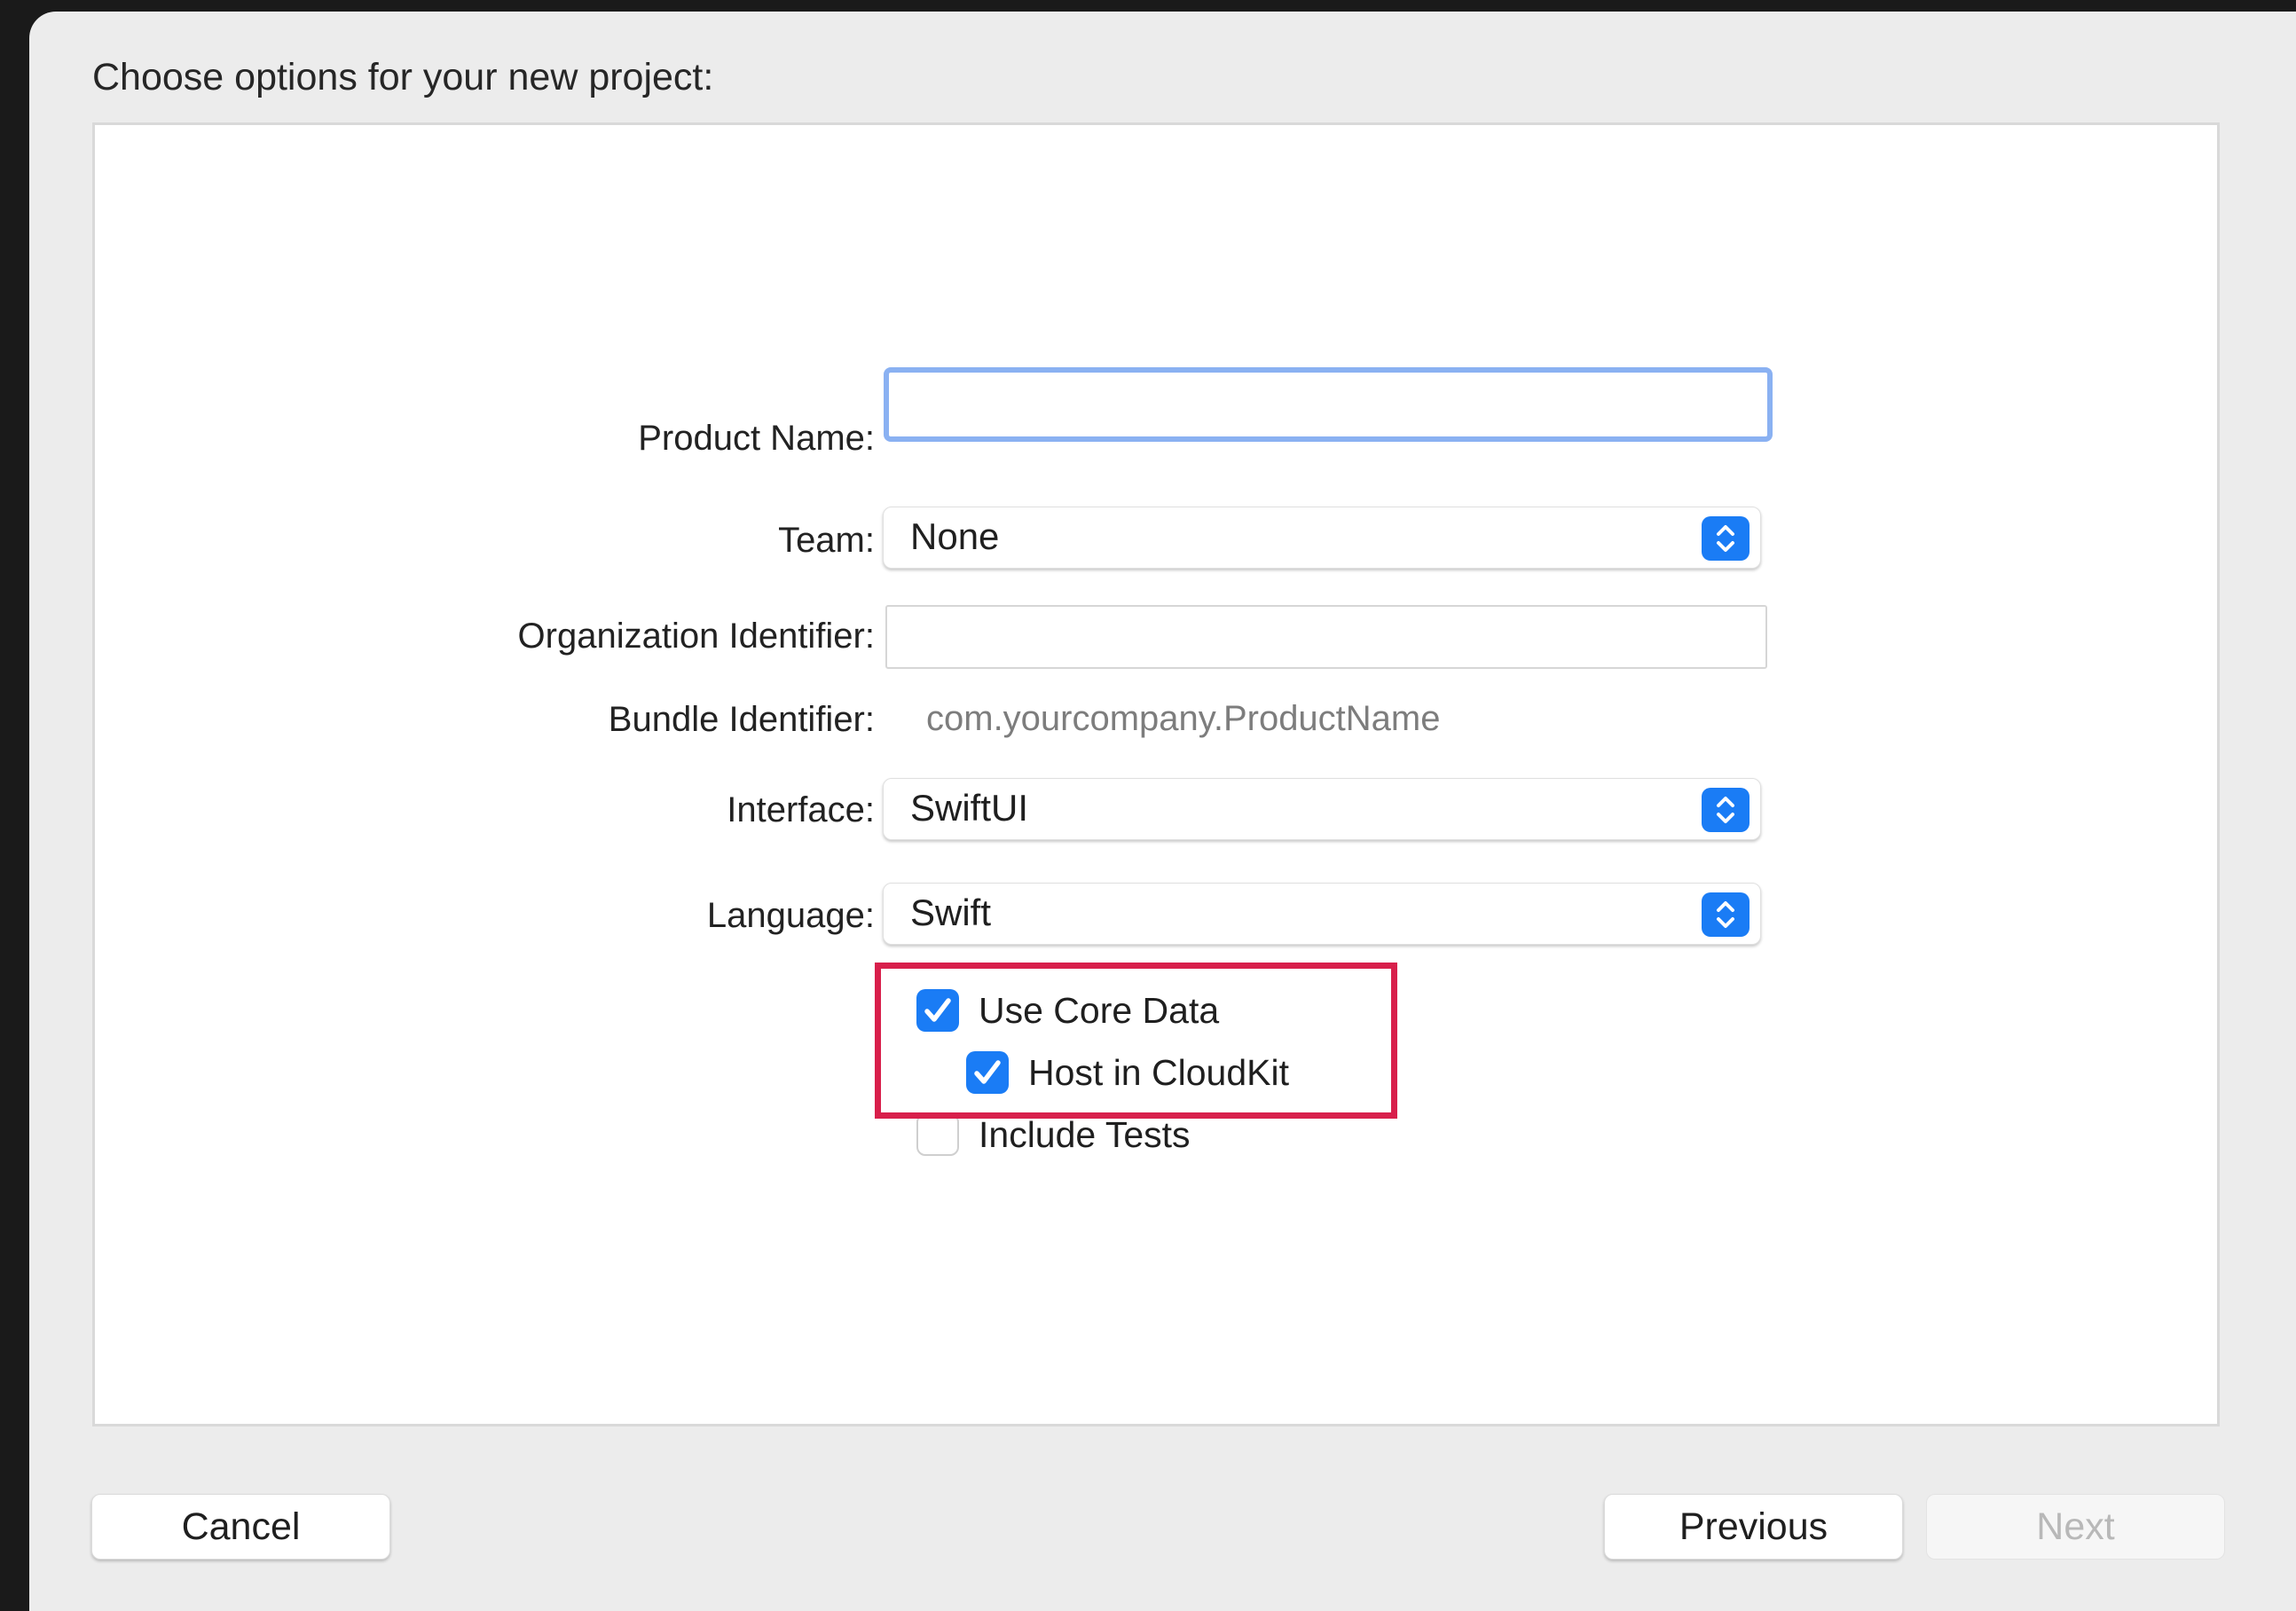 This screenshot has width=2296, height=1611. Describe the element at coordinates (1726, 914) in the screenshot. I see `language-stepper-icon` at that location.